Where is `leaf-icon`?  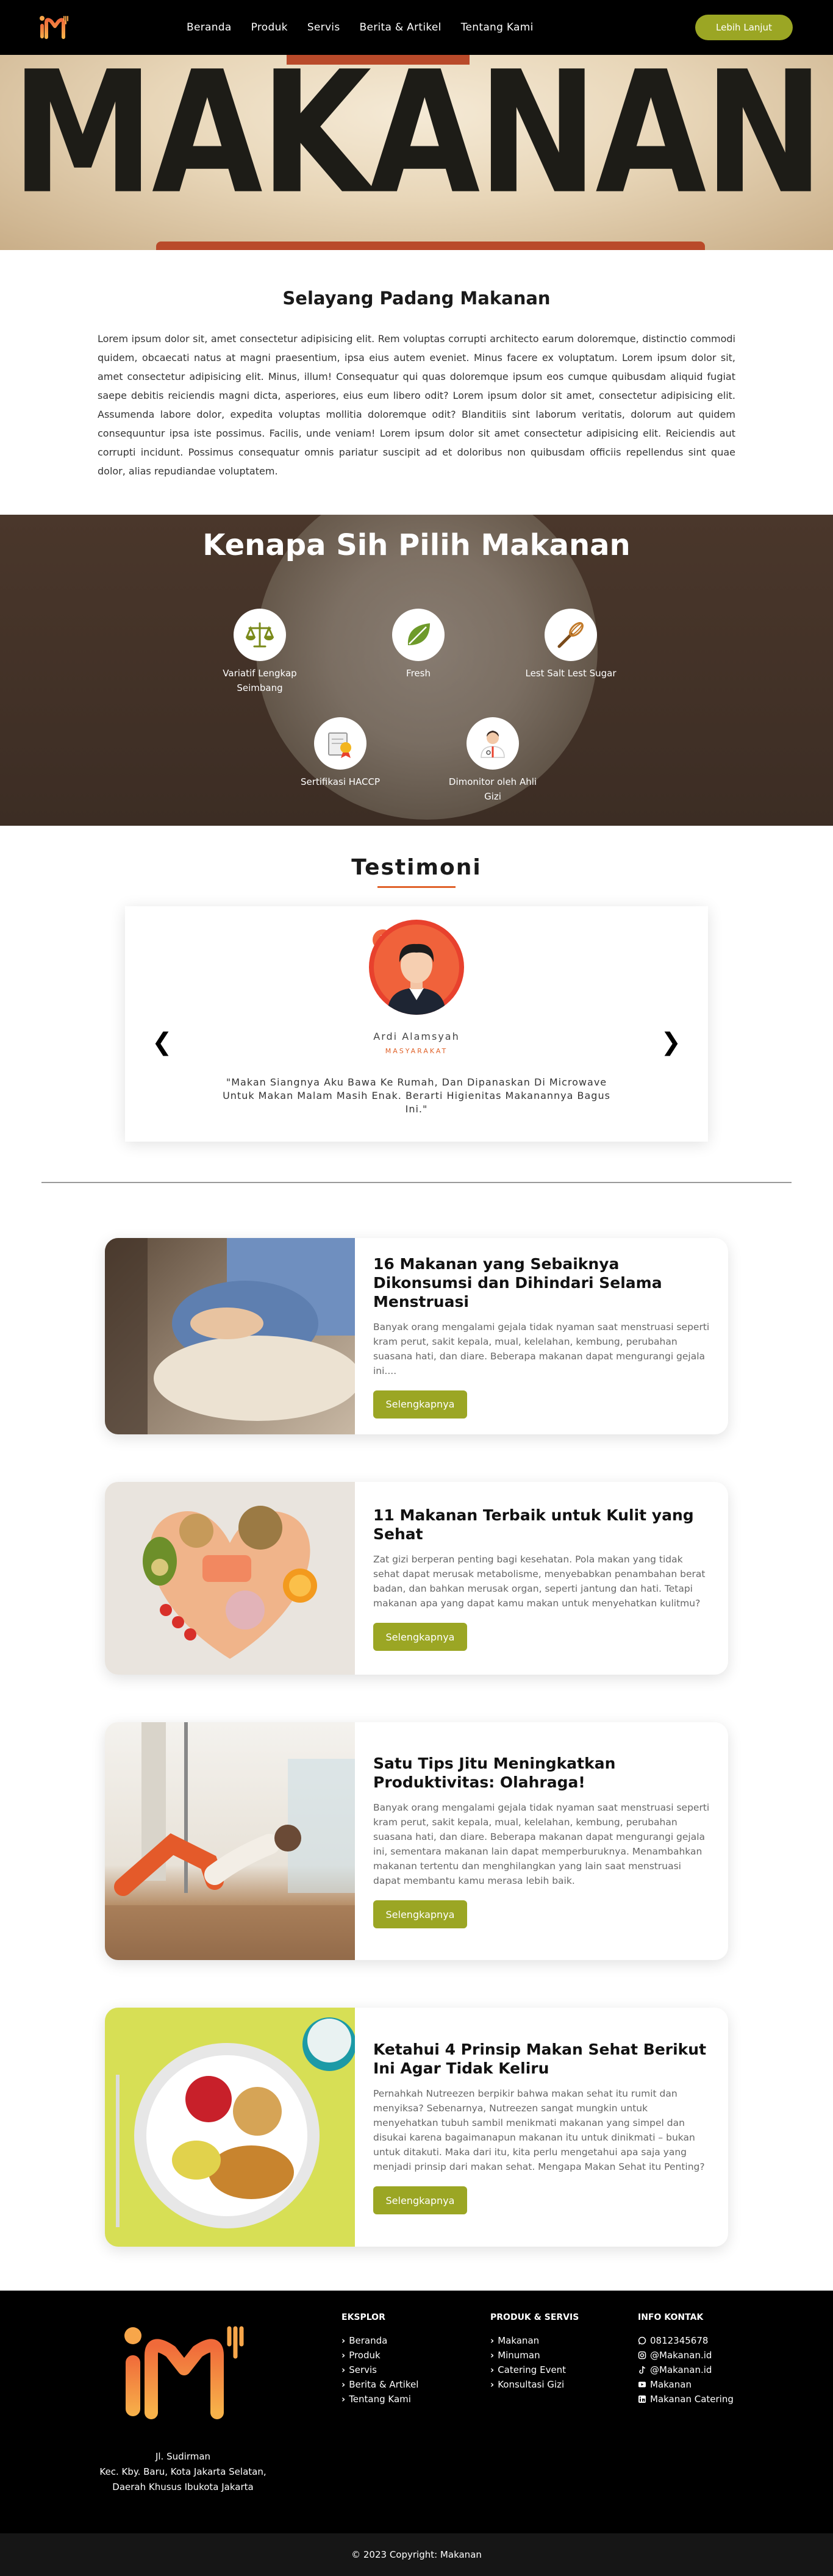
leaf-icon is located at coordinates (418, 635).